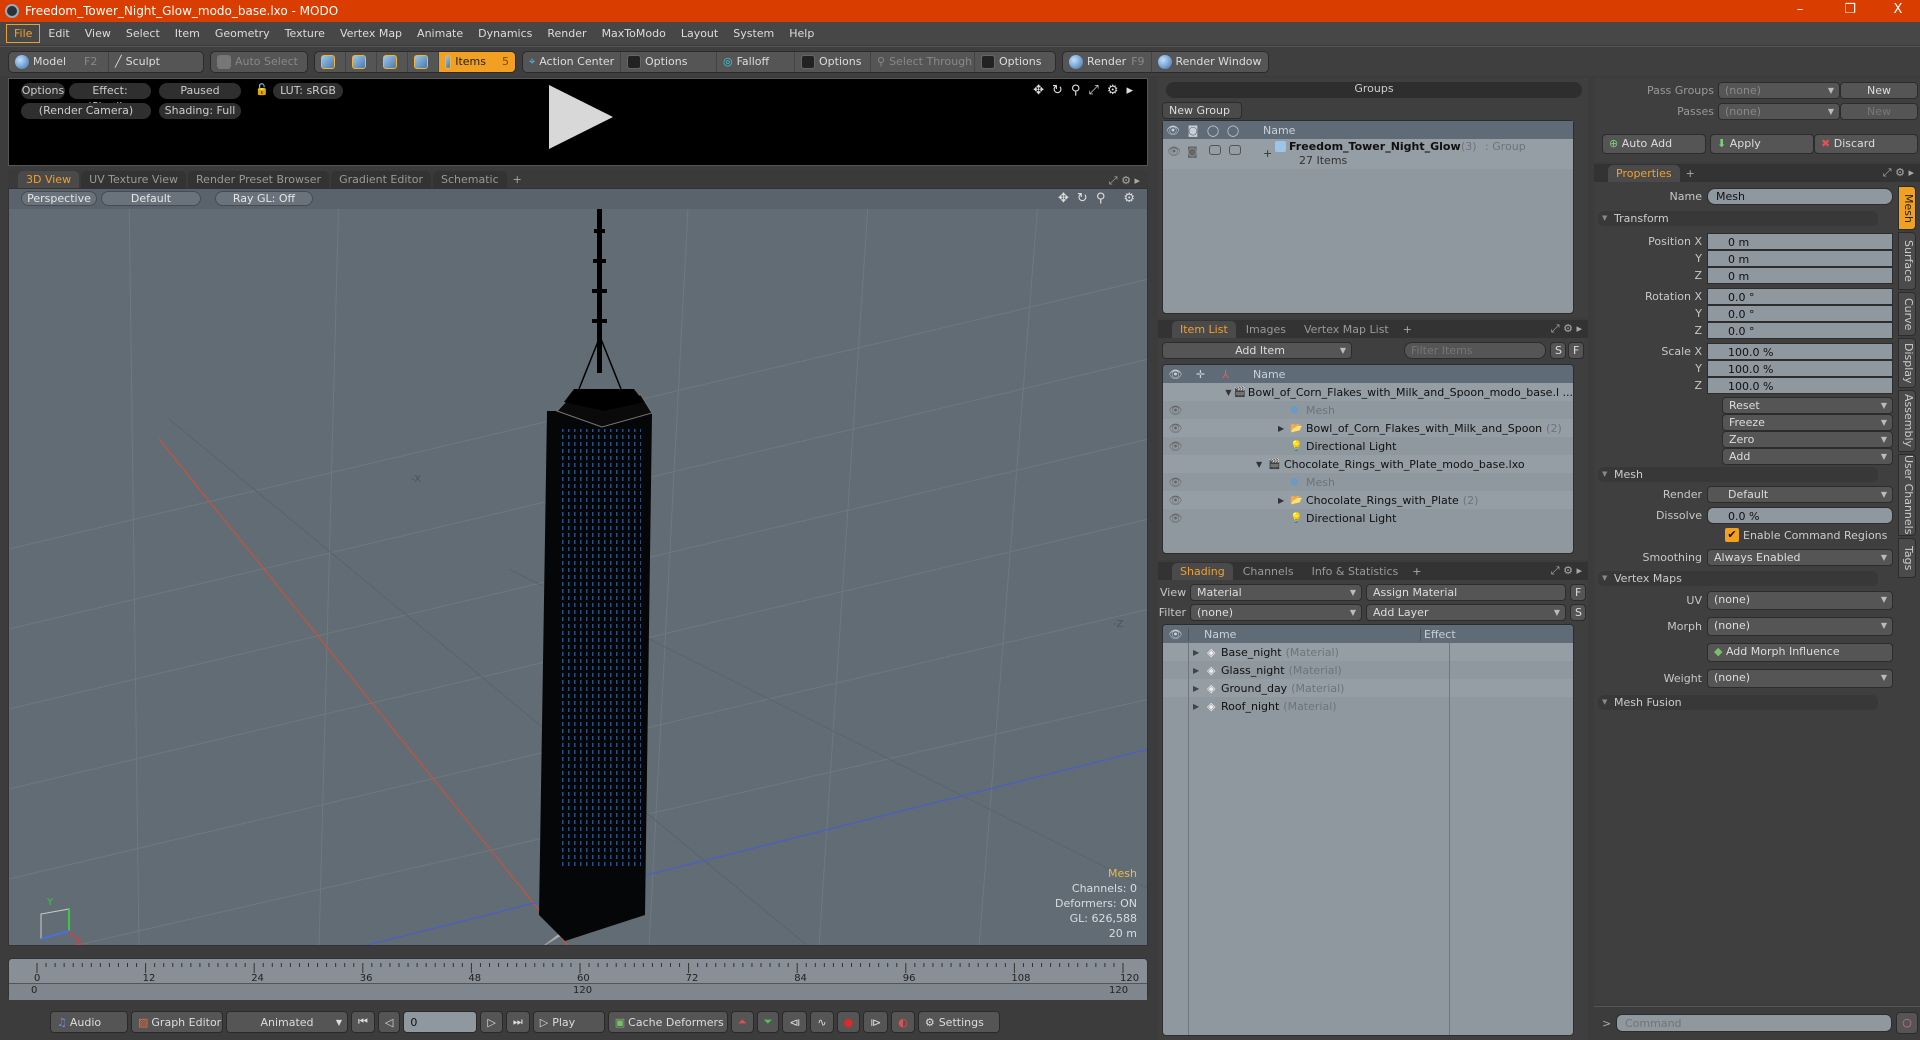  What do you see at coordinates (634, 33) in the screenshot?
I see `menu-maxtomodo: MaxToModo` at bounding box center [634, 33].